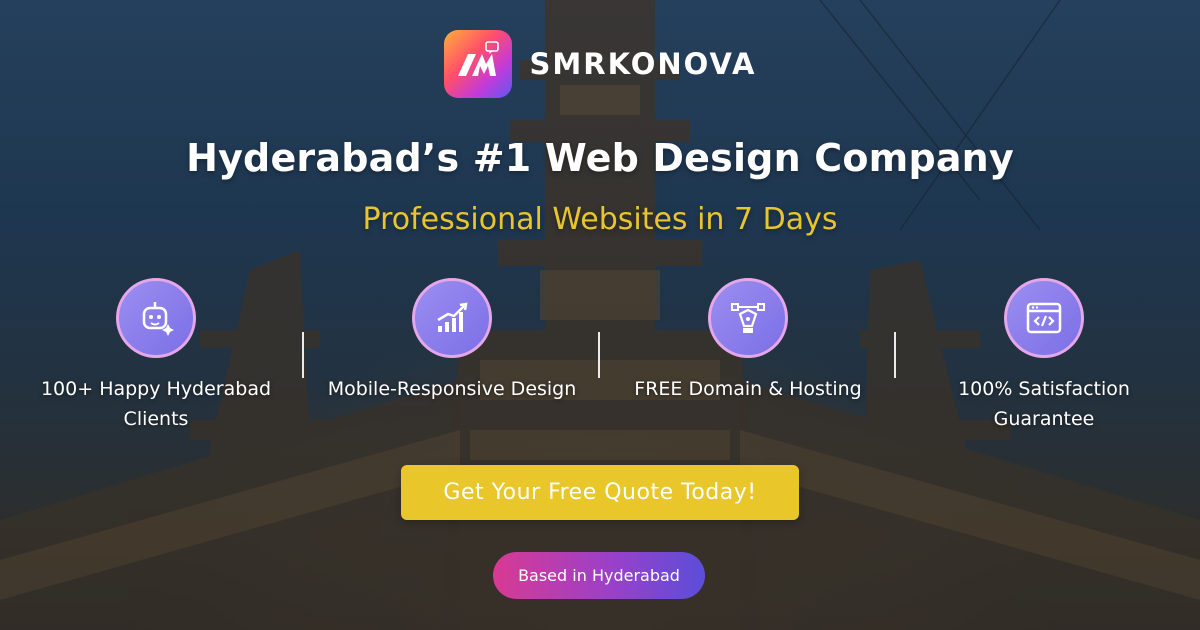  I want to click on page-subheadline: Professional Websites in 7 Days, so click(600, 219).